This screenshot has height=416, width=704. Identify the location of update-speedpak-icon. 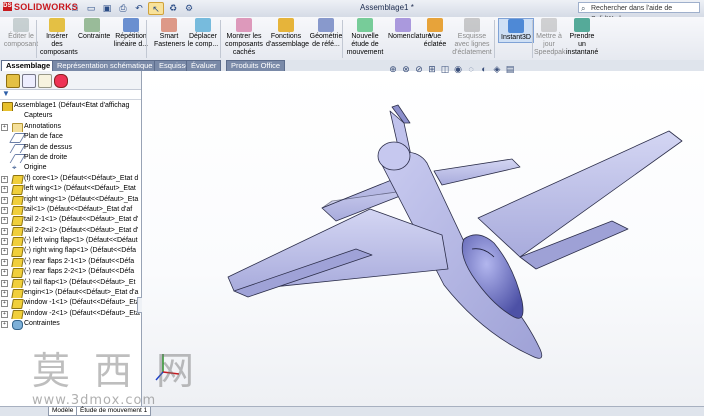
(549, 25).